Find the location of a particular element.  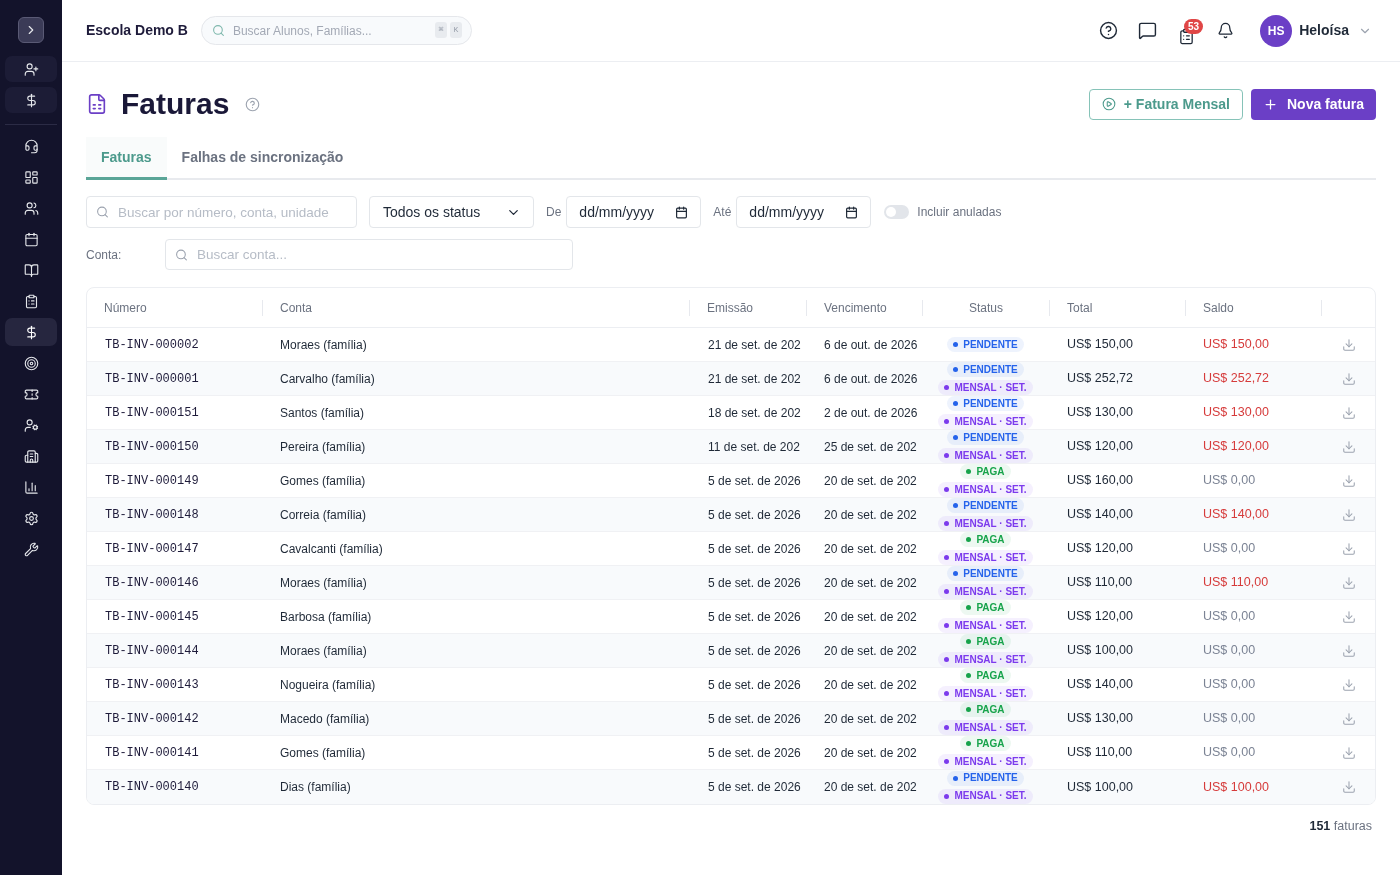

account-name: Macedo (família) is located at coordinates (325, 719).